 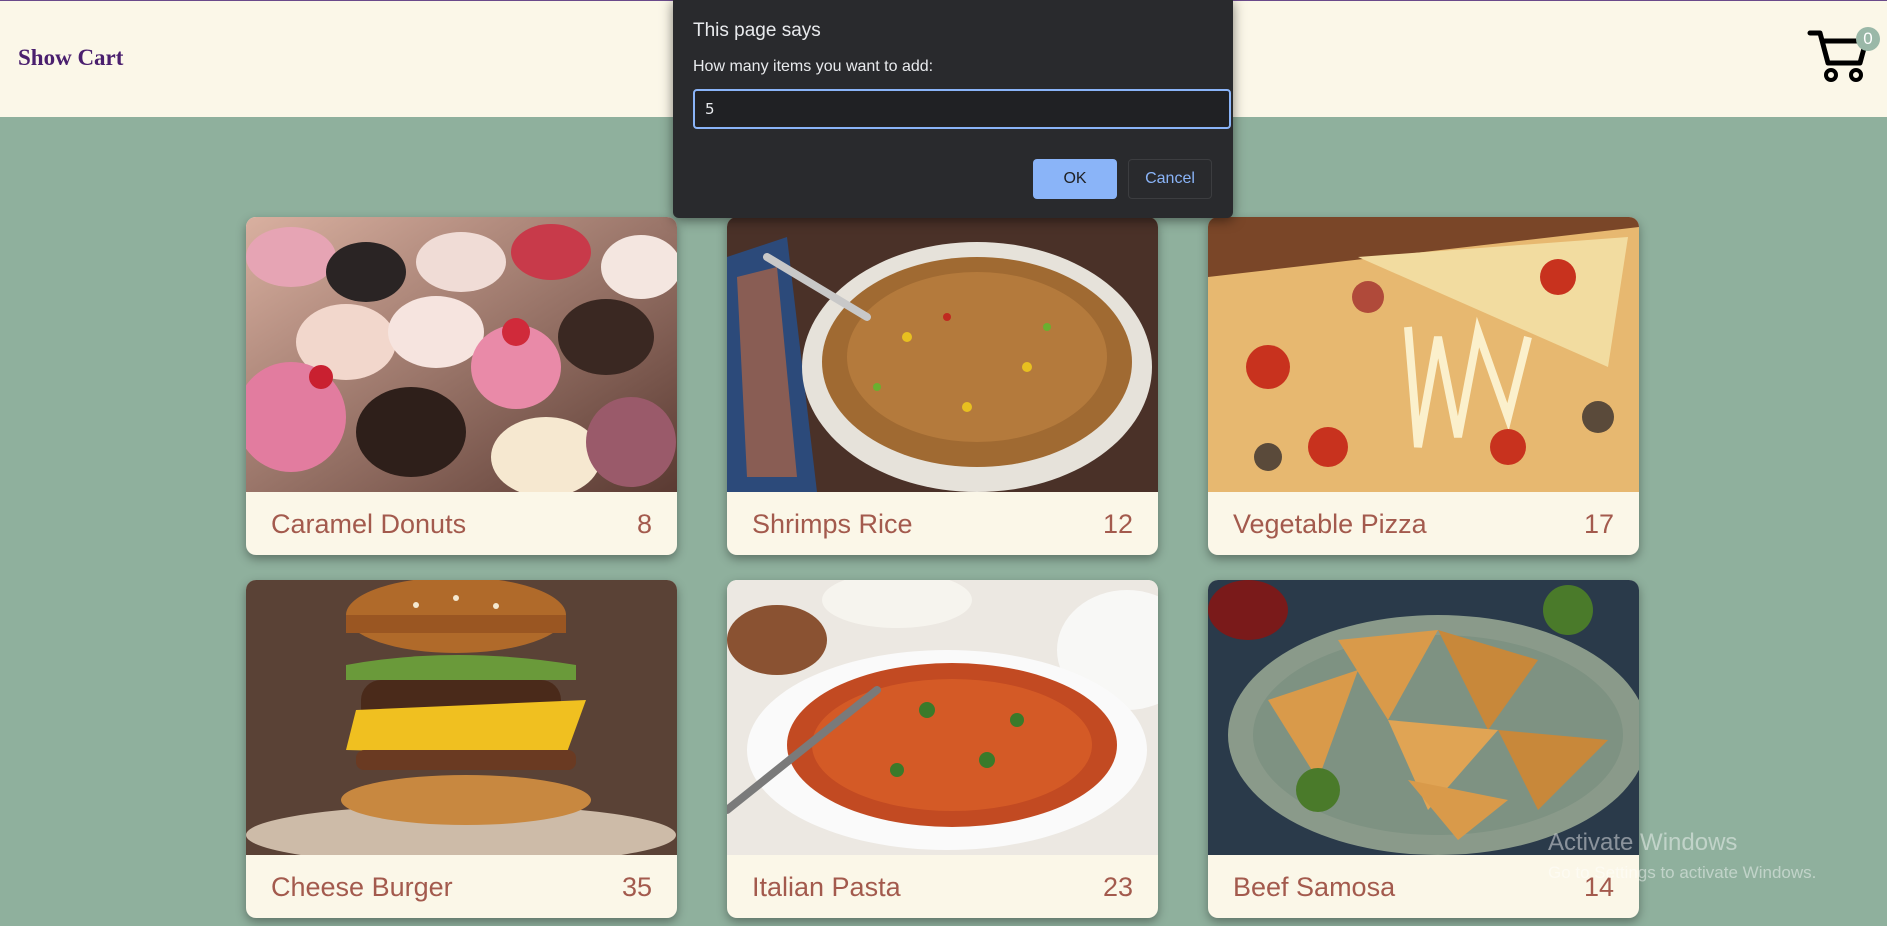 What do you see at coordinates (636, 887) in the screenshot?
I see `product-price: 35` at bounding box center [636, 887].